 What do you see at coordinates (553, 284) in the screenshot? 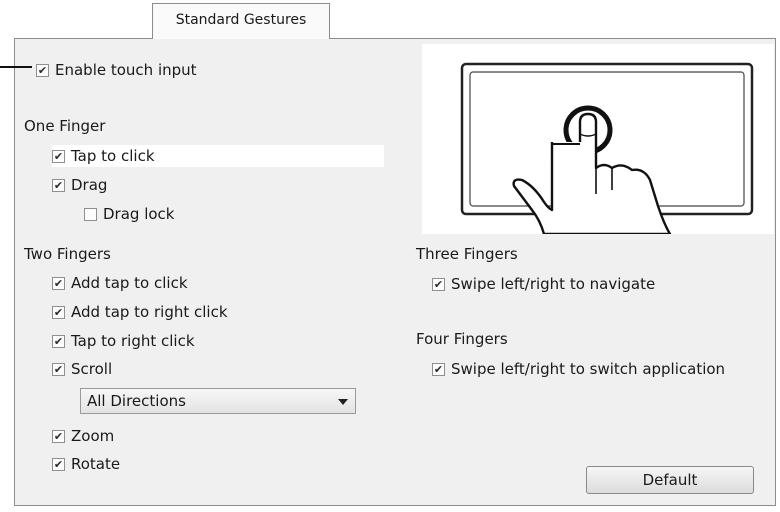
I see `checkbox-label: Swipe left/right to navigate` at bounding box center [553, 284].